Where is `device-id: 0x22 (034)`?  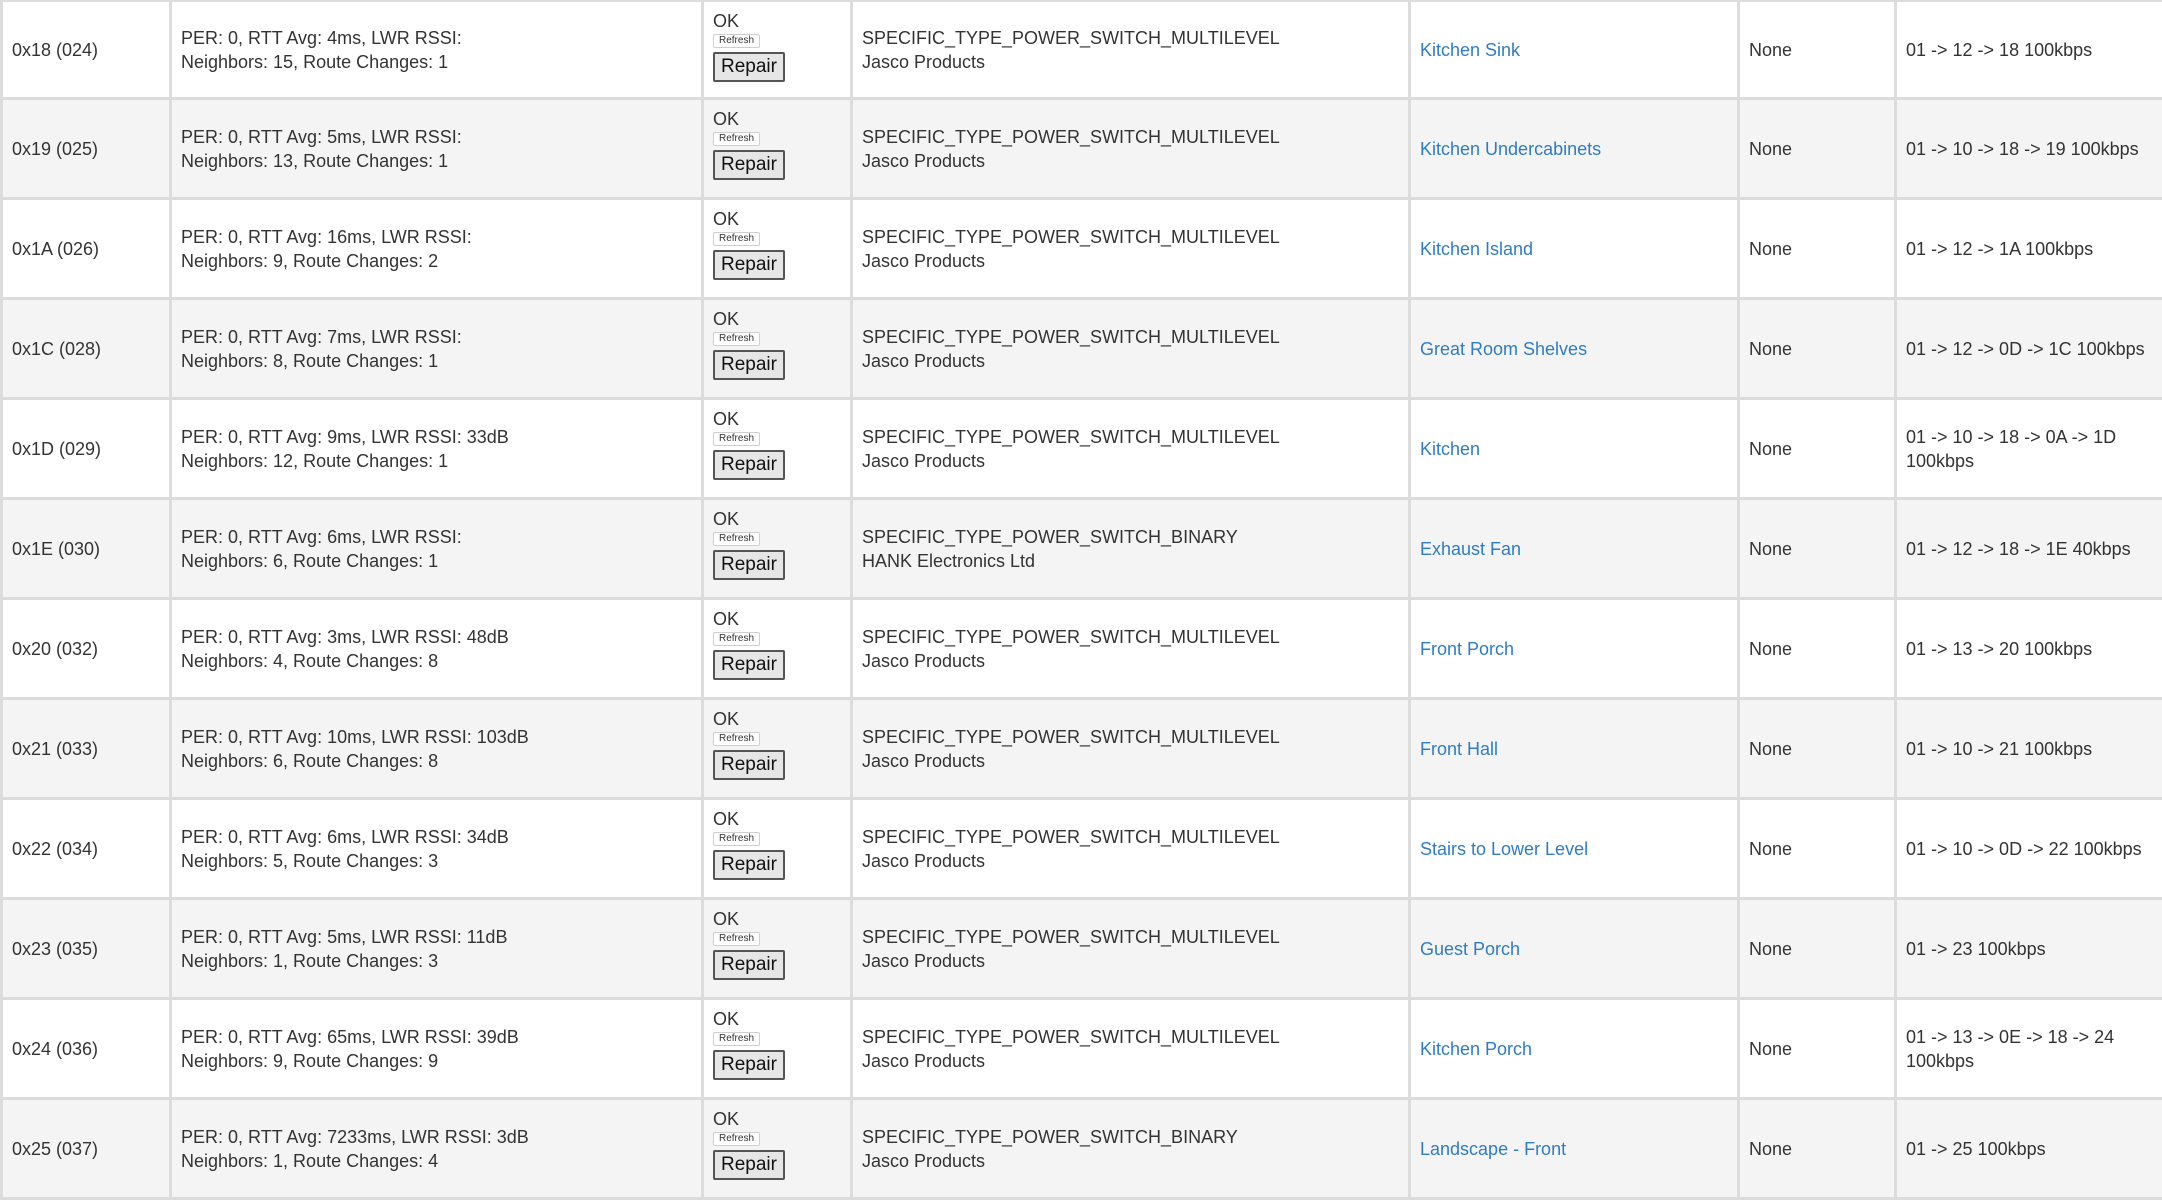
device-id: 0x22 (034) is located at coordinates (55, 848).